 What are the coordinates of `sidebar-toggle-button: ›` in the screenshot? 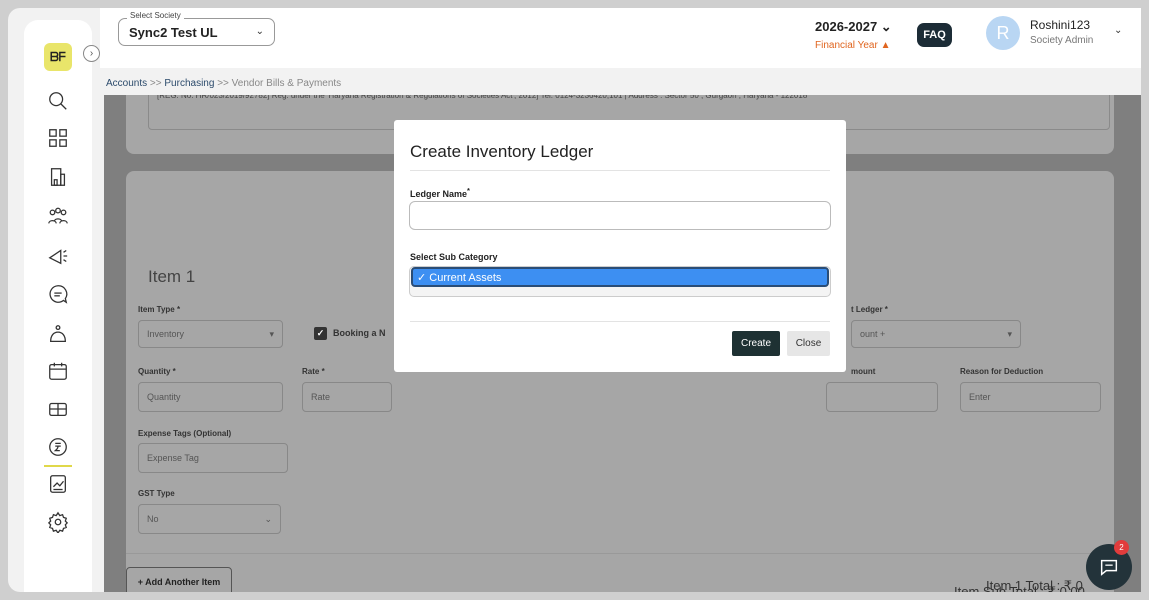 It's located at (91, 53).